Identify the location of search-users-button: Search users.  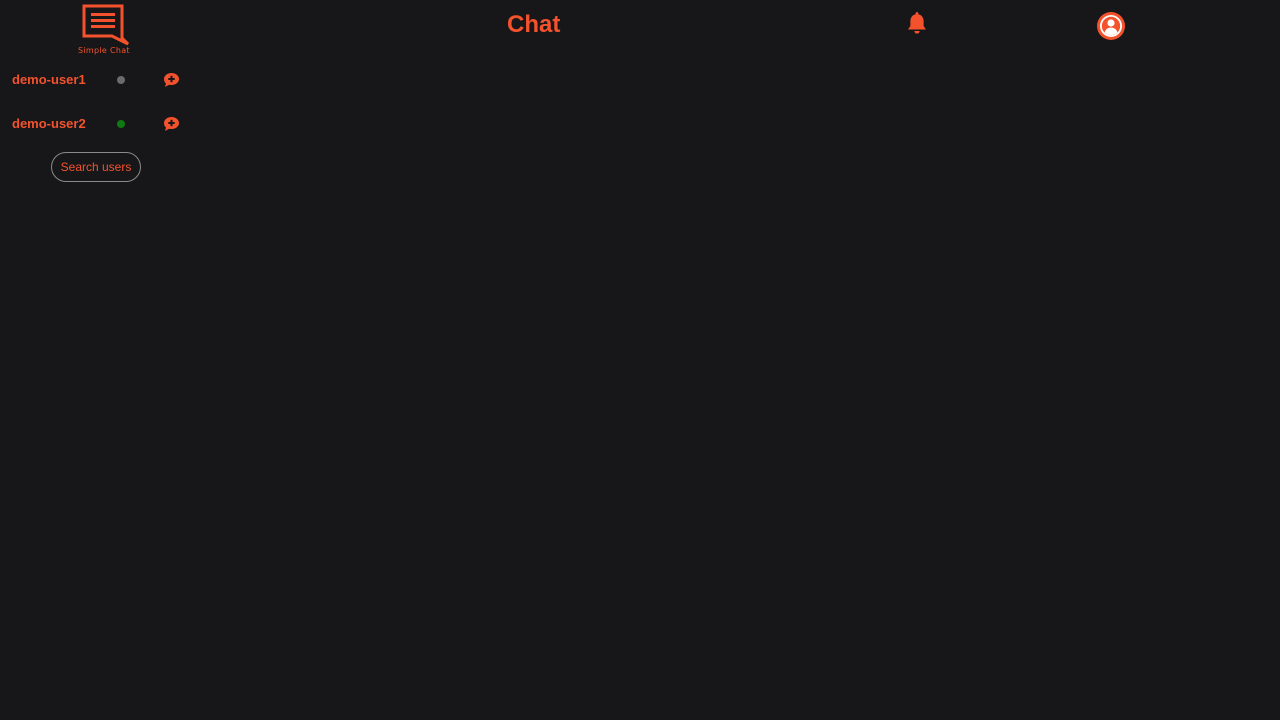
(96, 167).